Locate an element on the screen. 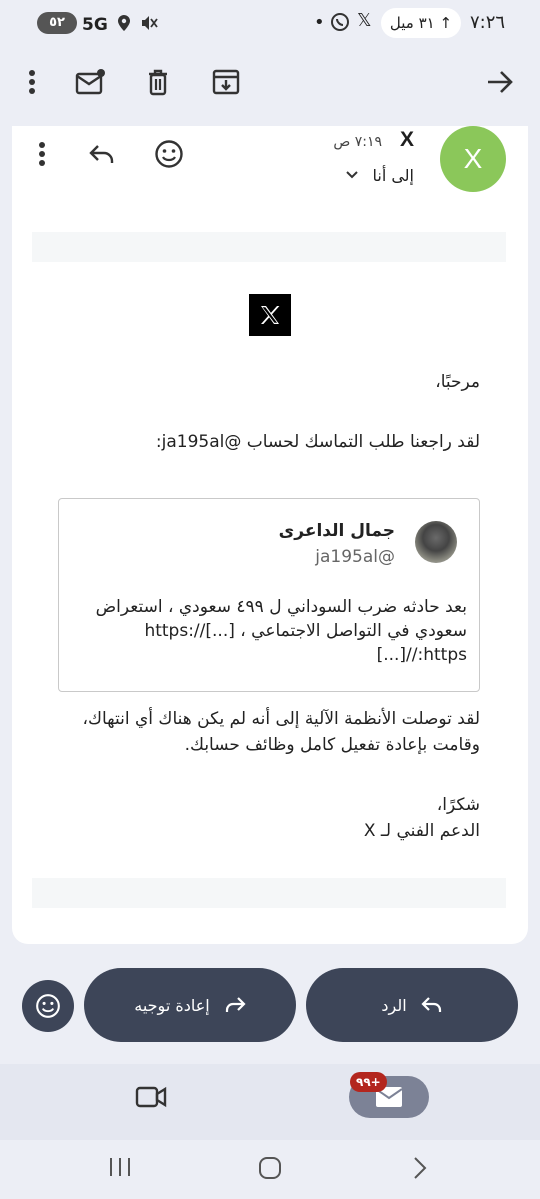  x-logo is located at coordinates (270, 315).